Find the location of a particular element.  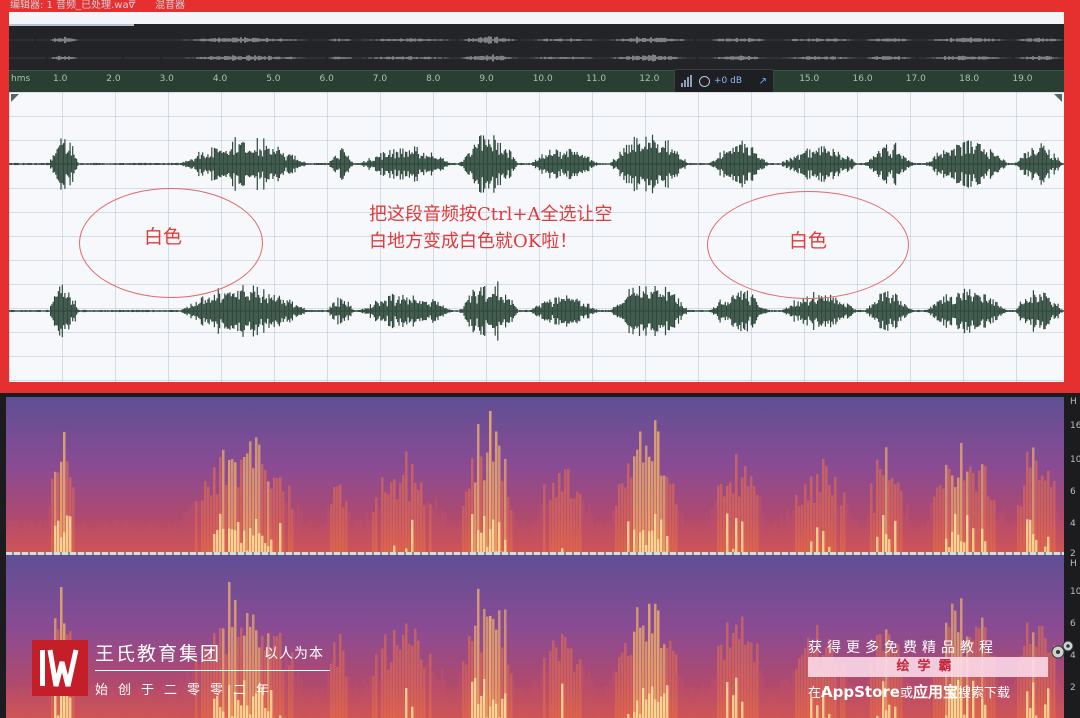

ruler-tick: 8.0 is located at coordinates (433, 79).